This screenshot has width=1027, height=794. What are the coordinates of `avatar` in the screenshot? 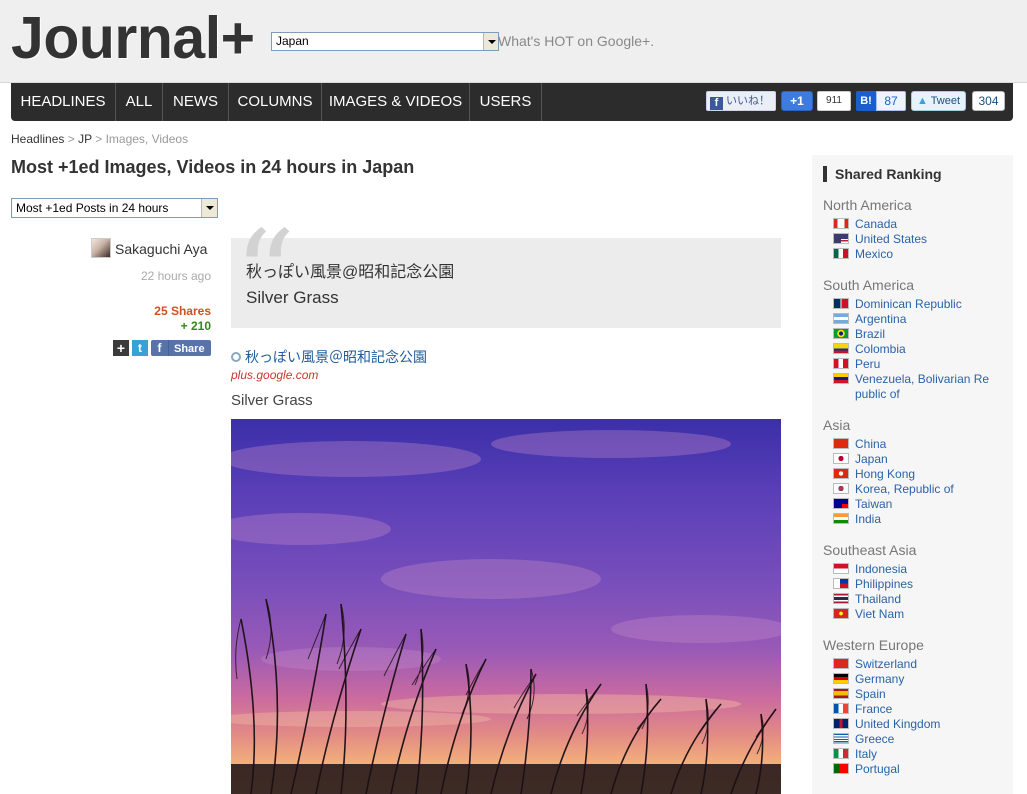 It's located at (101, 248).